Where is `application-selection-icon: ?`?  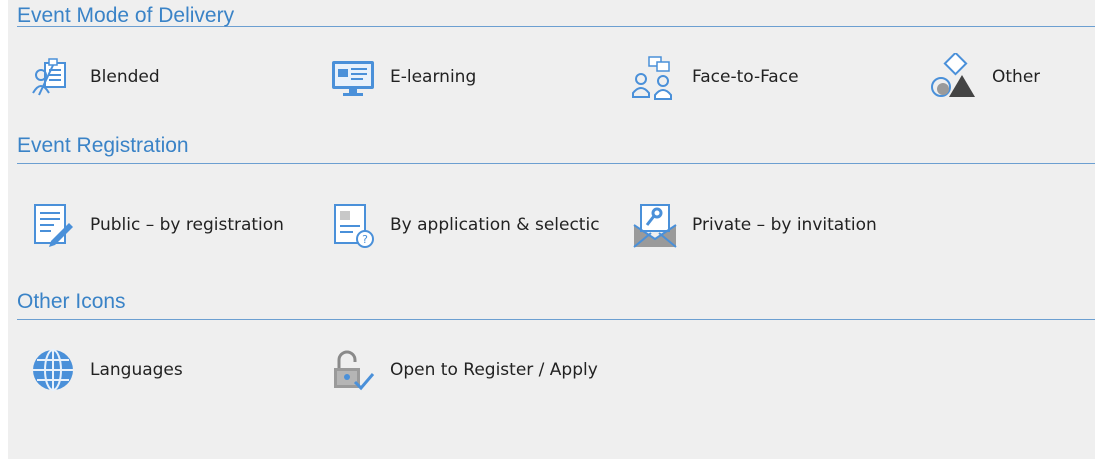 application-selection-icon: ? is located at coordinates (354, 225).